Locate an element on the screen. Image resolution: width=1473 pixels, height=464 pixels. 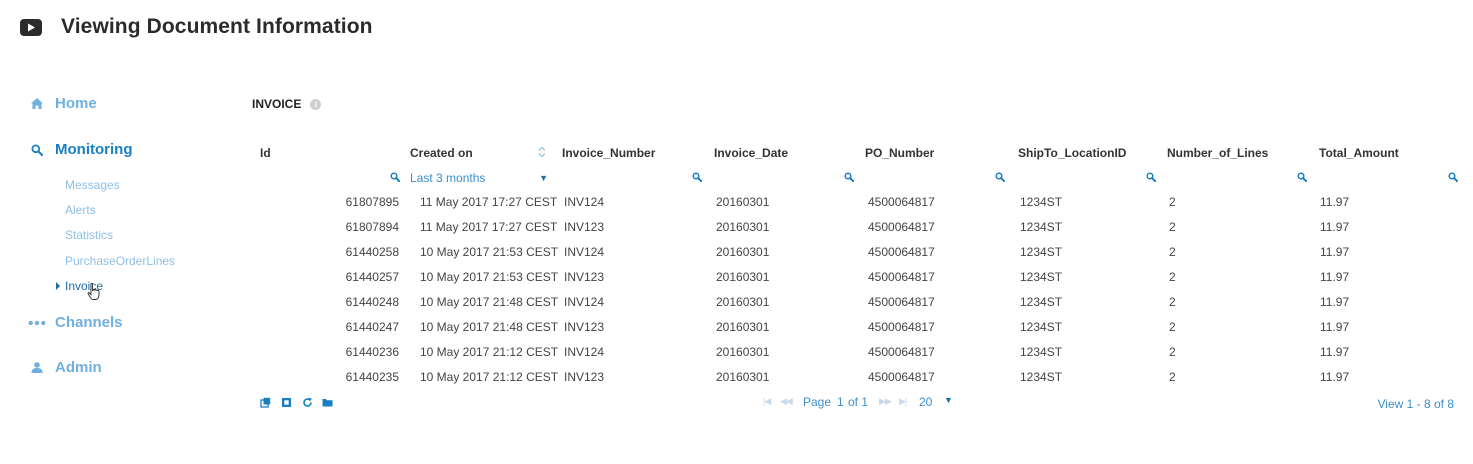
home-icon is located at coordinates (37, 104).